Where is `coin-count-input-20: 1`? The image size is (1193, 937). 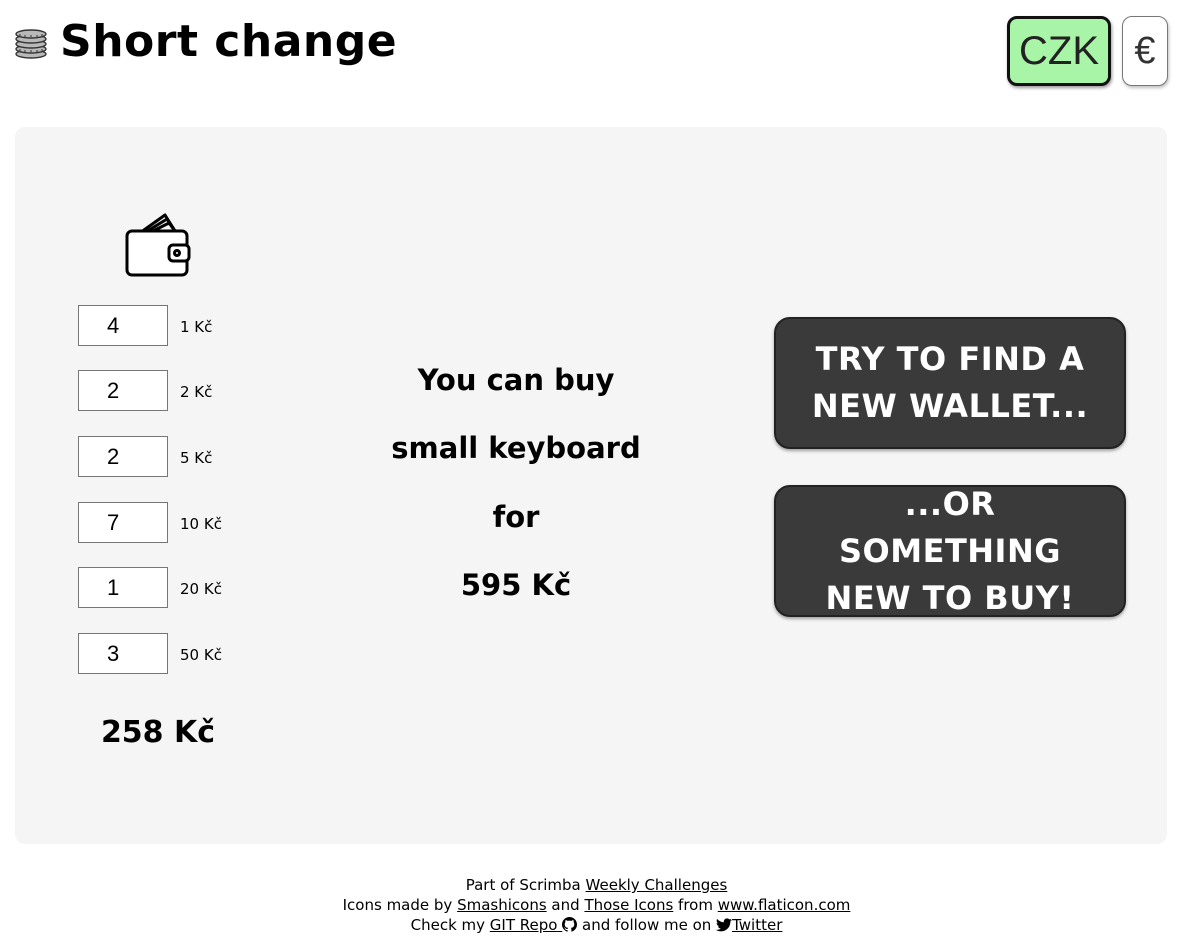 coin-count-input-20: 1 is located at coordinates (123, 587).